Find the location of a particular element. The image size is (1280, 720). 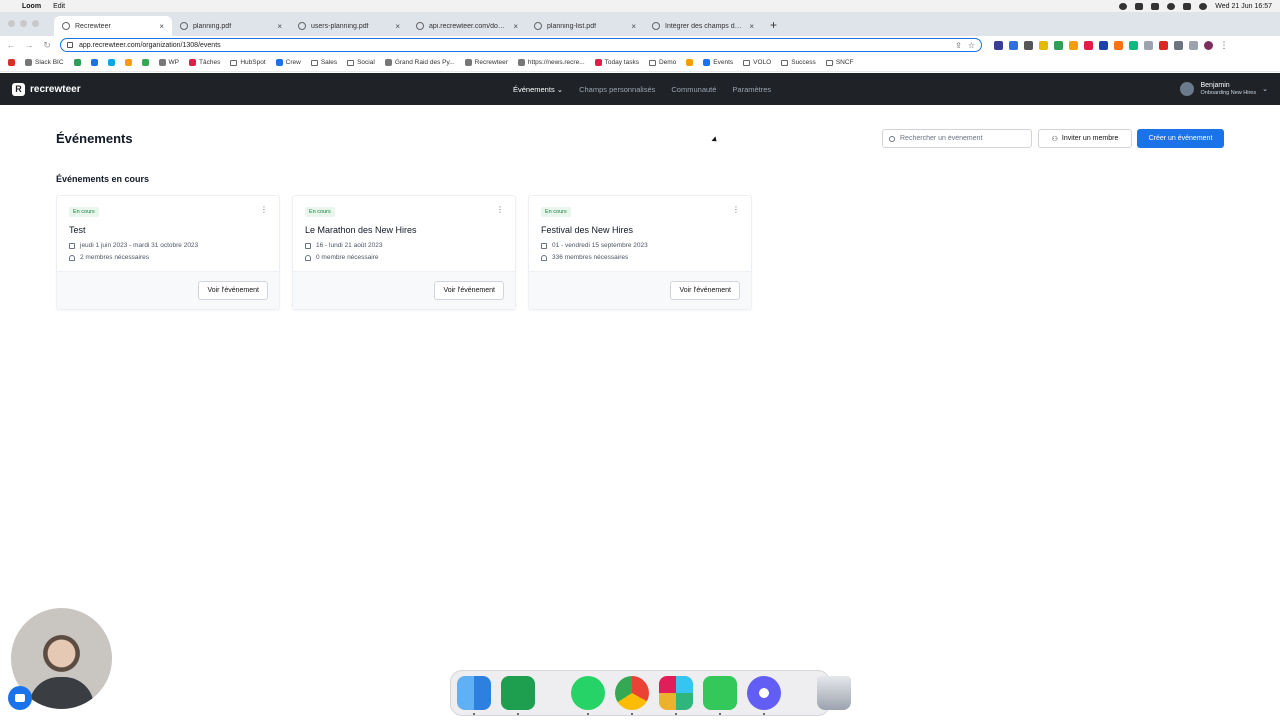

bookmark: SNCF is located at coordinates (839, 62).